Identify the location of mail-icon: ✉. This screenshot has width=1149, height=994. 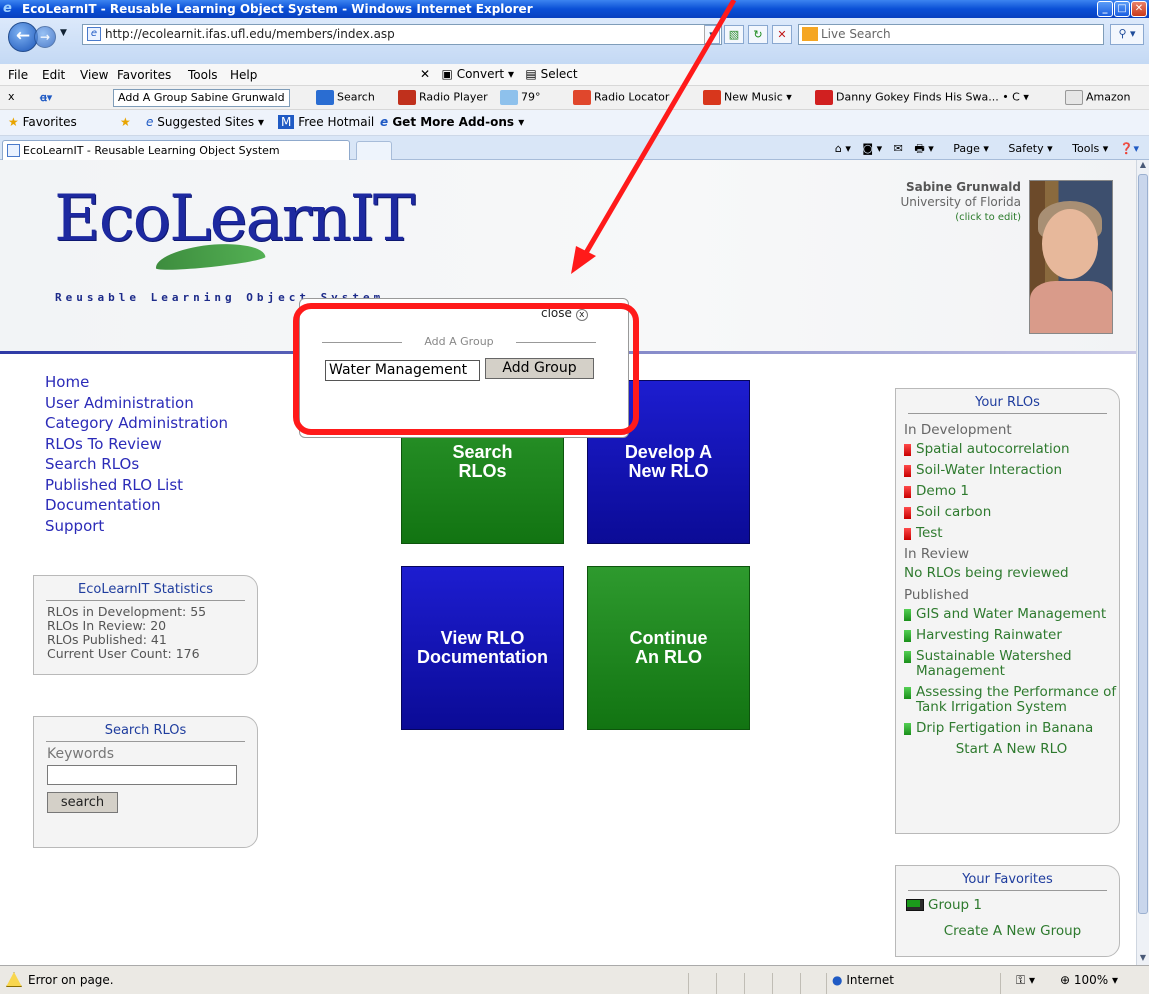
(898, 148).